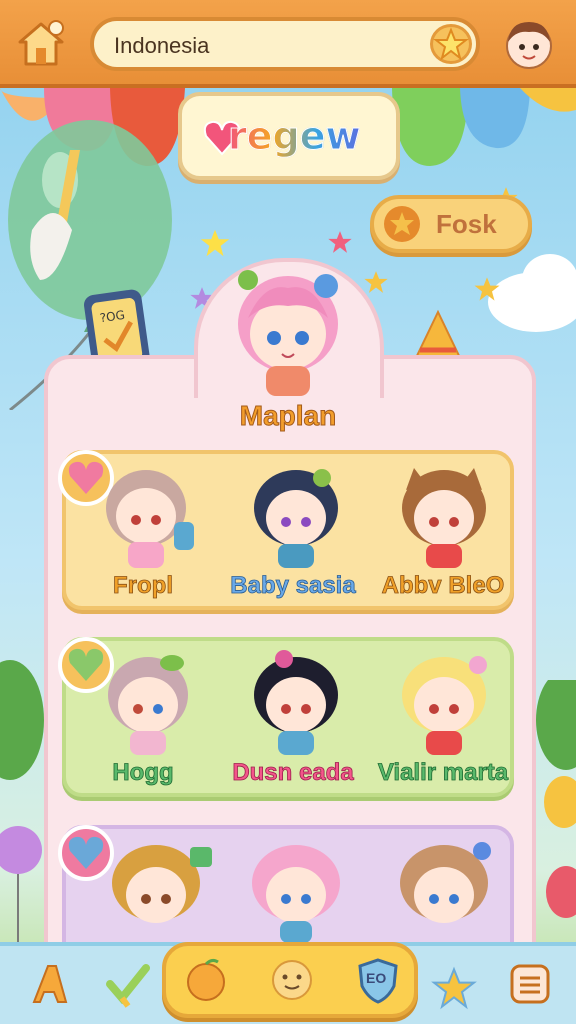 The width and height of the screenshot is (576, 1024). I want to click on bottom-navigation: EO, so click(288, 983).